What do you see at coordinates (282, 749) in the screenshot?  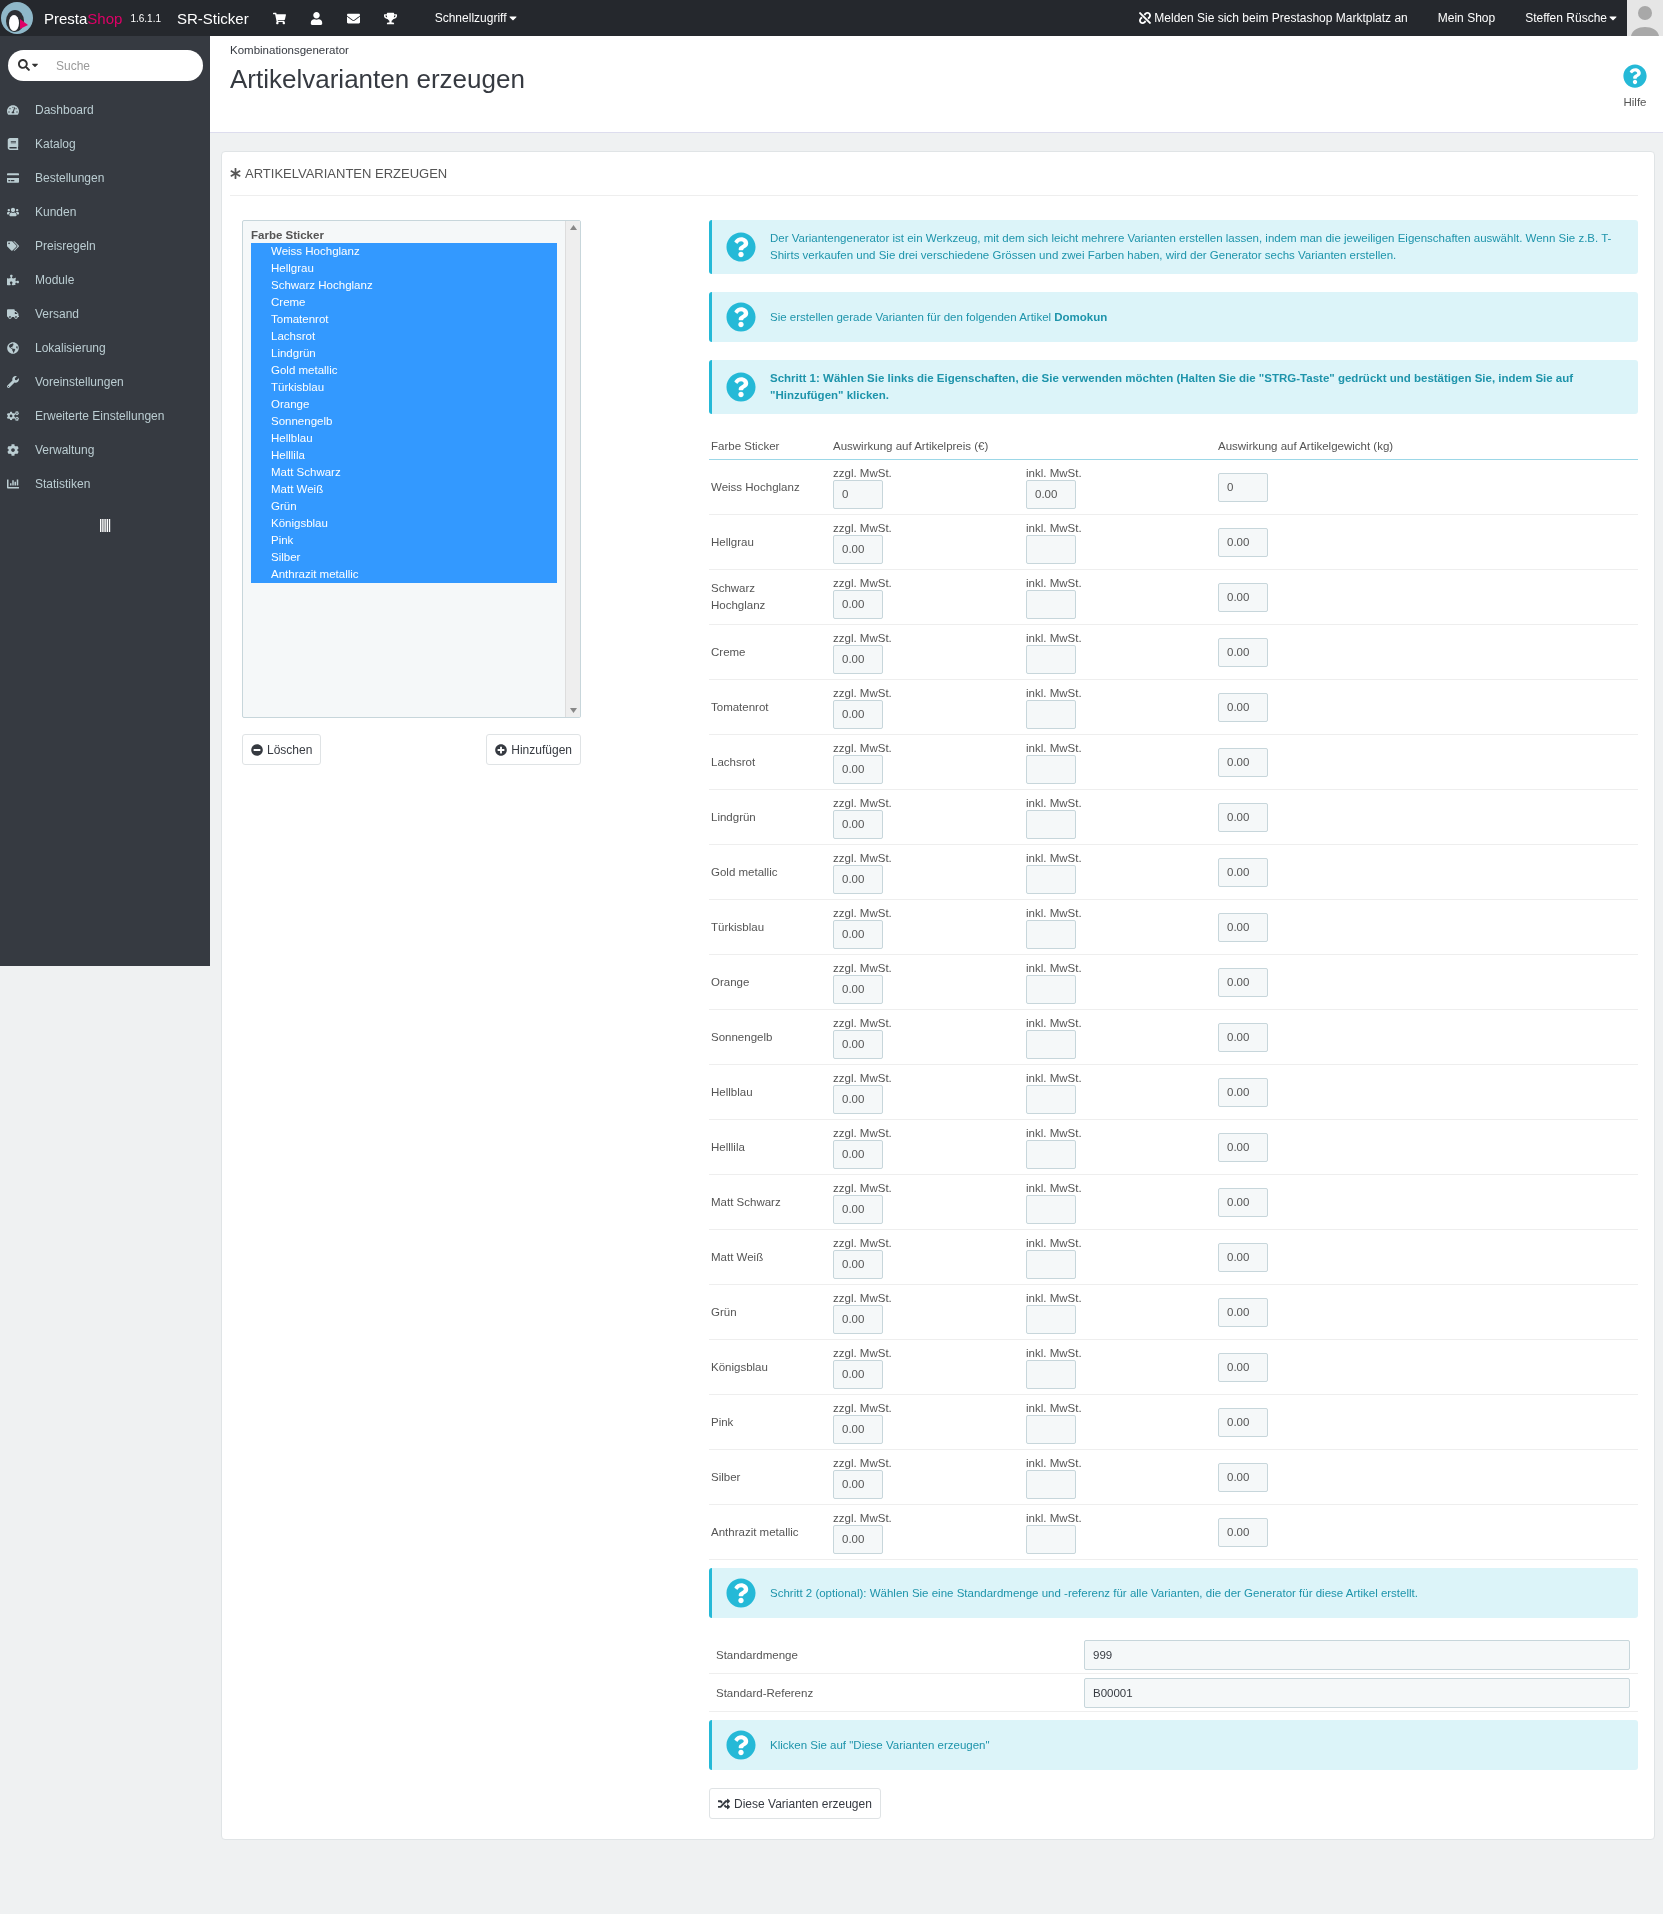 I see `delete-button: Löschen` at bounding box center [282, 749].